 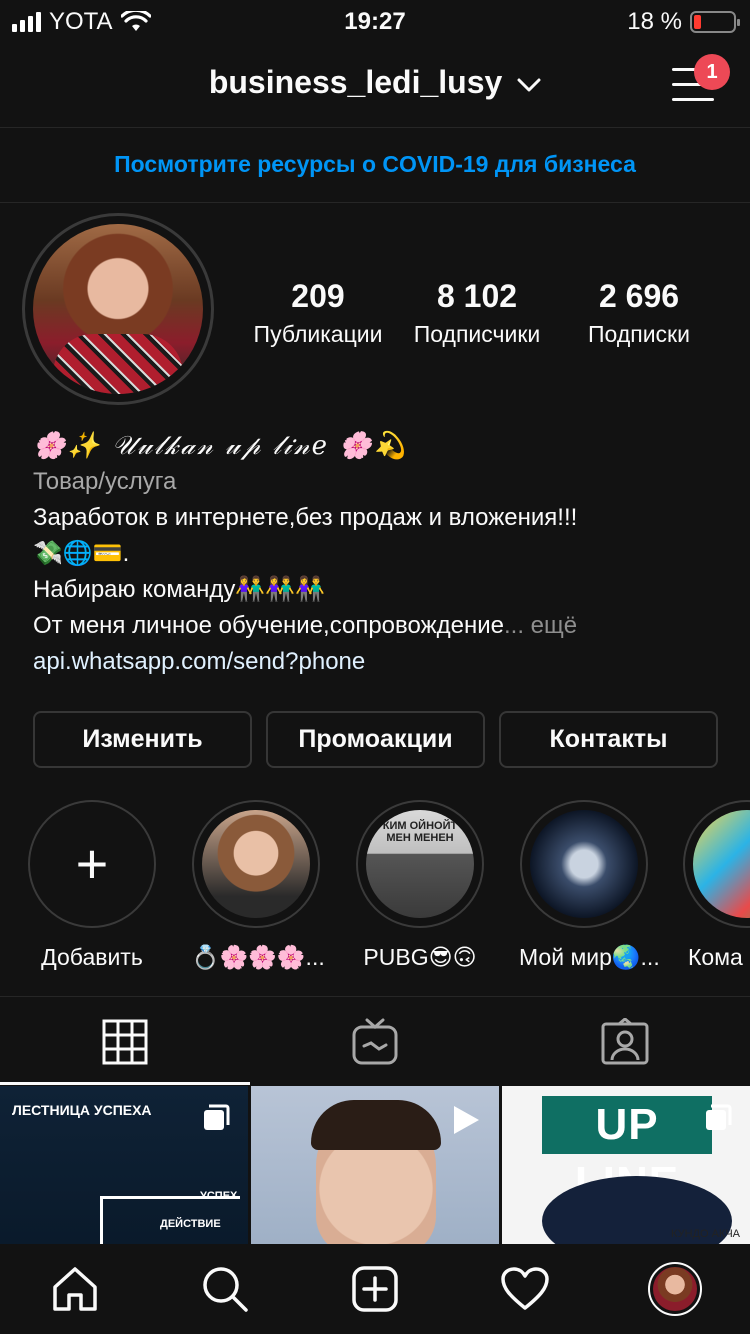 I want to click on stat-label: Публикации, so click(x=318, y=334).